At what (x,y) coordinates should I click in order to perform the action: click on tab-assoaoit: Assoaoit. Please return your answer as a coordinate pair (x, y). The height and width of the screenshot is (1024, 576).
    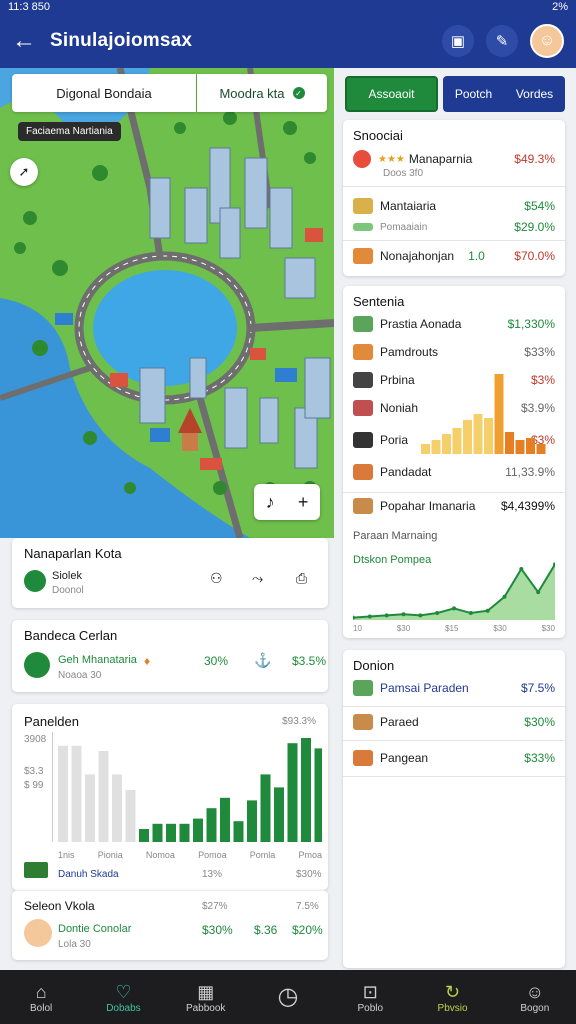
    Looking at the image, I should click on (391, 94).